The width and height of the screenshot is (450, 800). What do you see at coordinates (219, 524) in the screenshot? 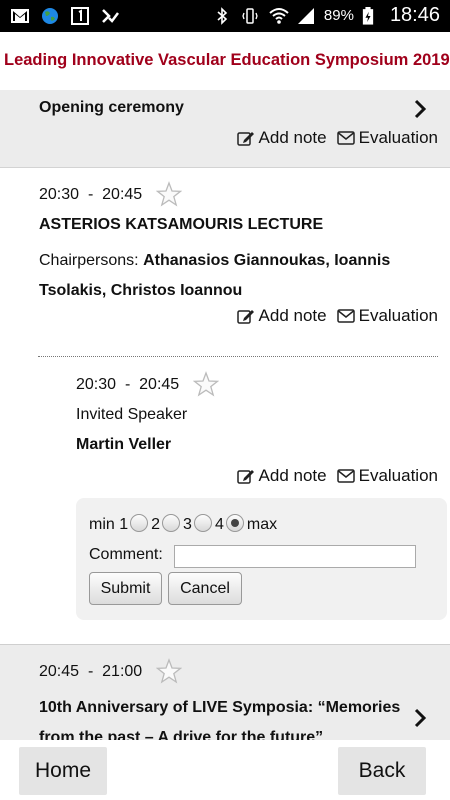
I see `rating-option-4-label: 4` at bounding box center [219, 524].